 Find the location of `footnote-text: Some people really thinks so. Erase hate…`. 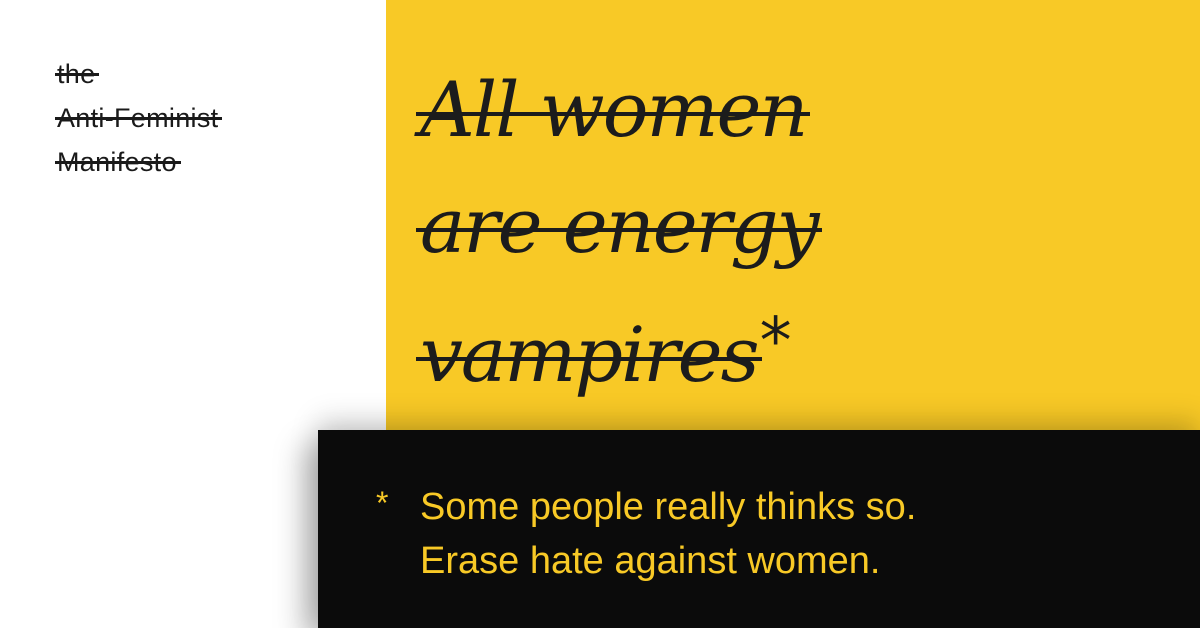

footnote-text: Some people really thinks so. Erase hate… is located at coordinates (668, 534).